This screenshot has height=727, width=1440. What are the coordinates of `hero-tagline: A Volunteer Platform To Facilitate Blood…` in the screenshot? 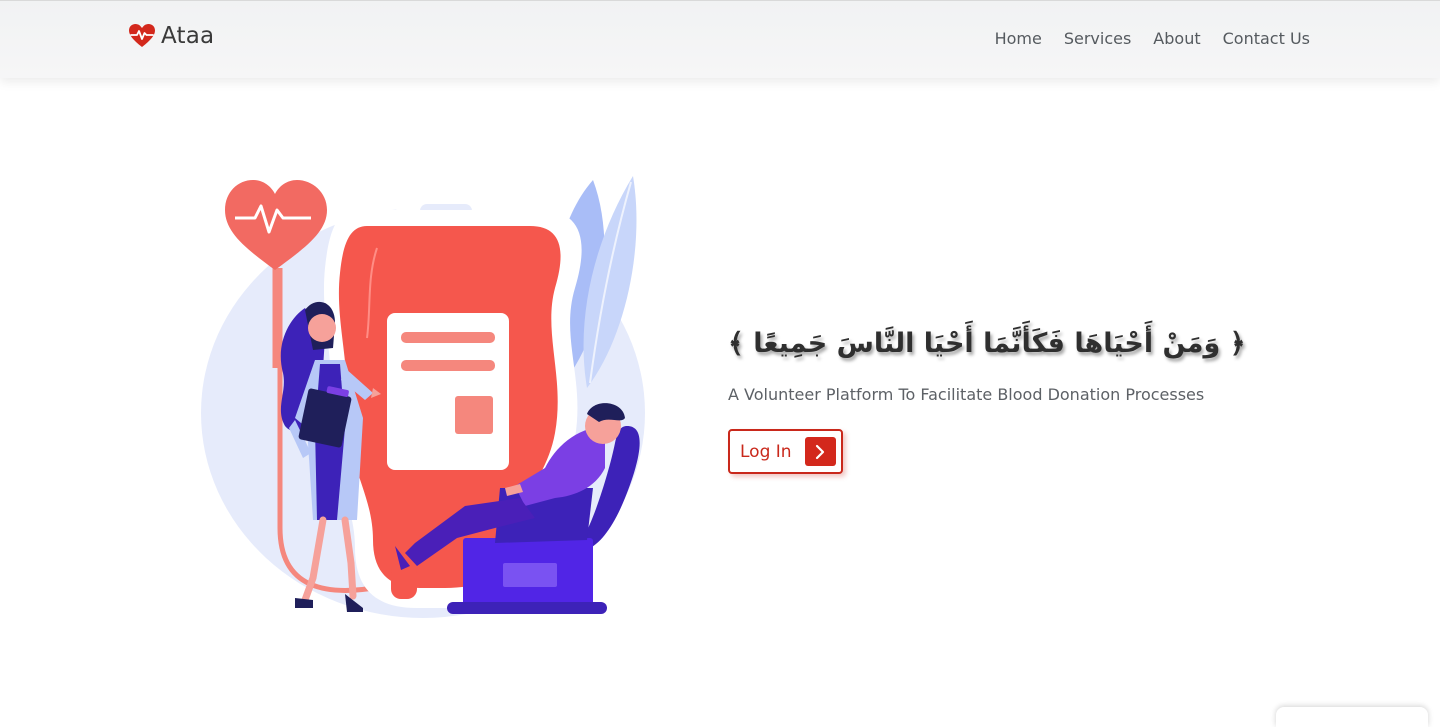 It's located at (966, 394).